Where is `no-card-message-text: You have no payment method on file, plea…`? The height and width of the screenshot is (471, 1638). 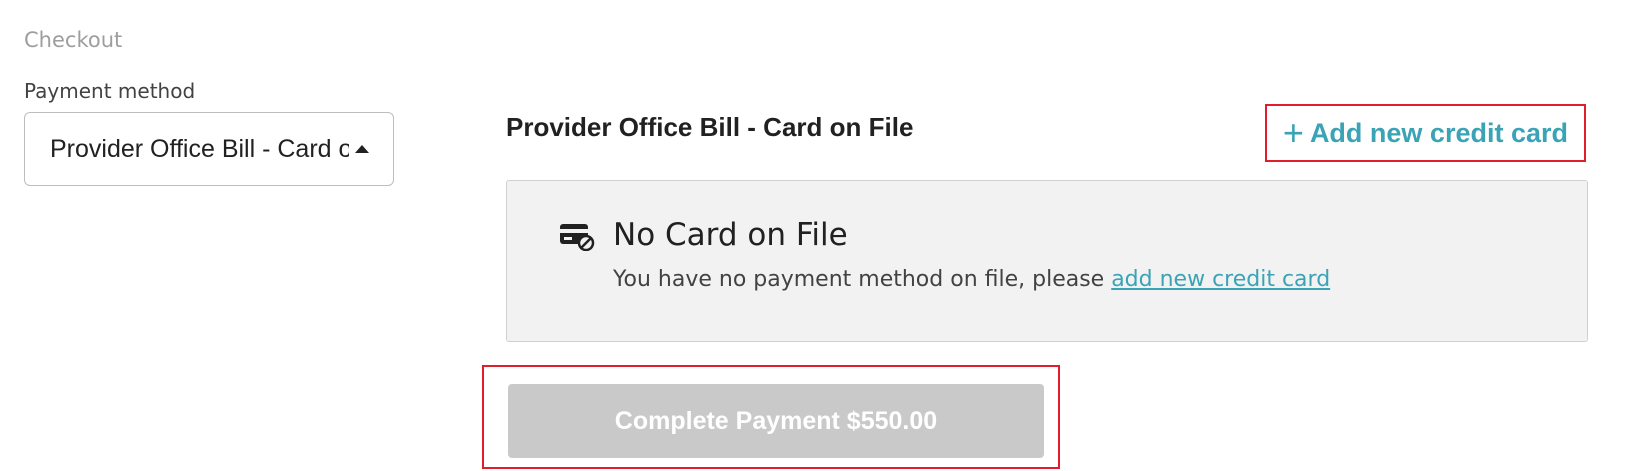
no-card-message-text: You have no payment method on file, plea… is located at coordinates (862, 279).